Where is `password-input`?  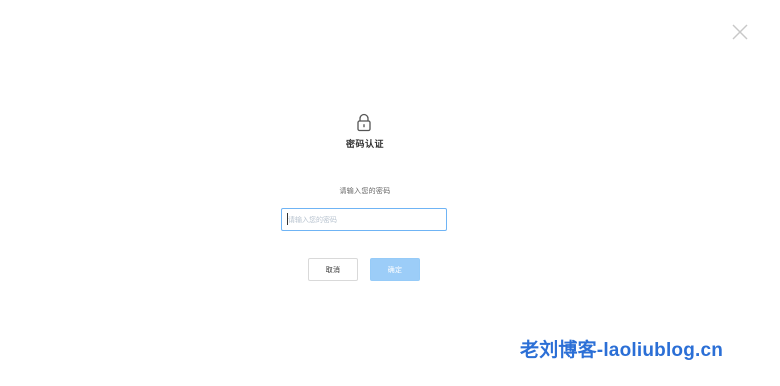
password-input is located at coordinates (364, 219).